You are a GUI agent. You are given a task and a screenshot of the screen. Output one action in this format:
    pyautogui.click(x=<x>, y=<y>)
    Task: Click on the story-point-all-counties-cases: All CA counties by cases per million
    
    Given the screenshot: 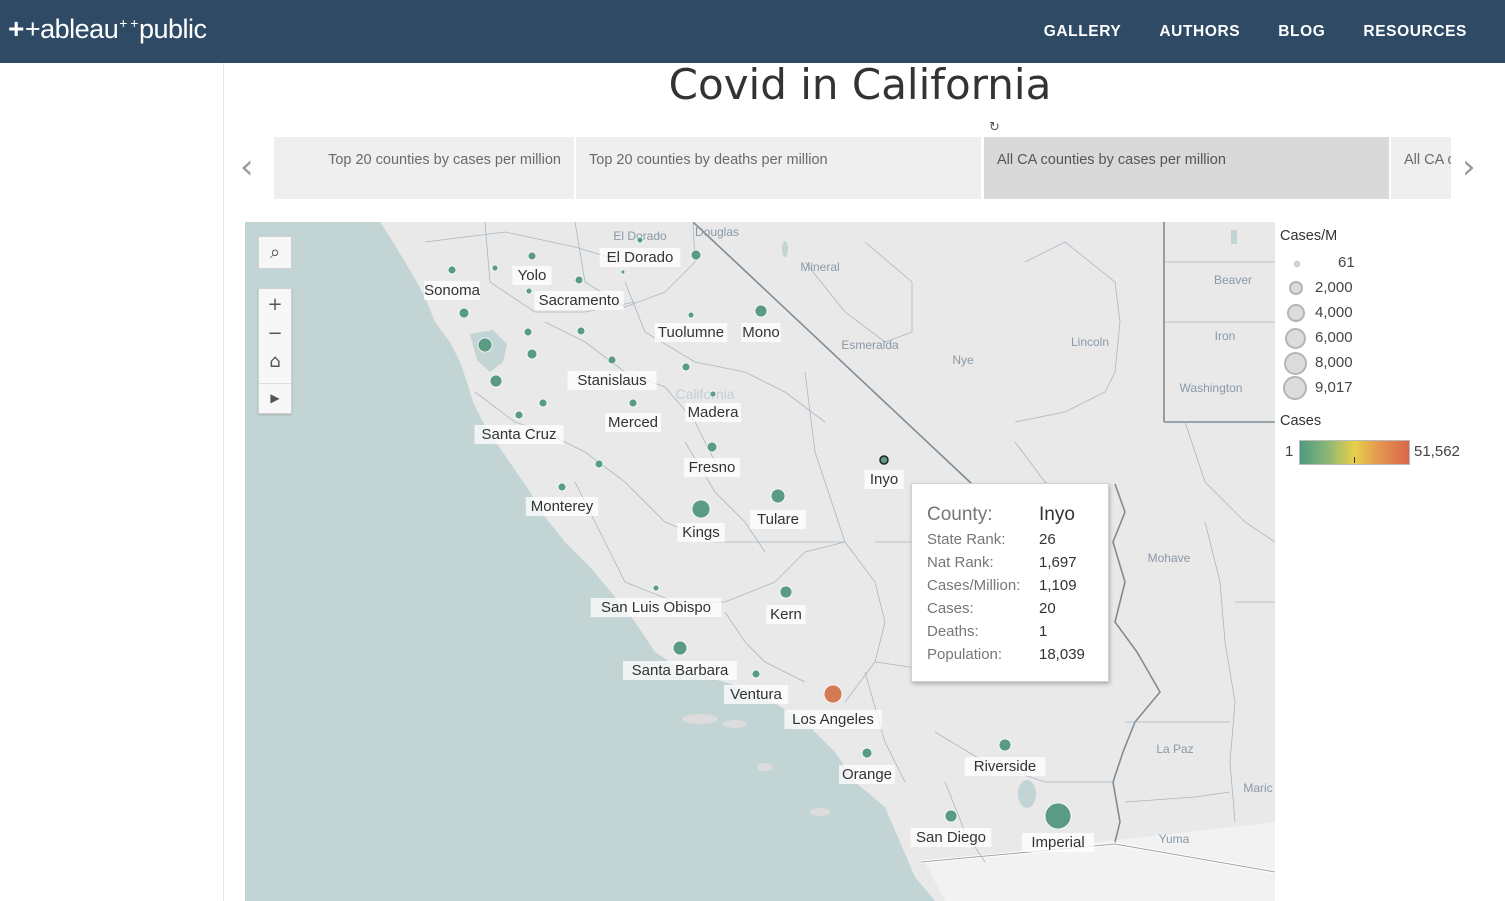 What is the action you would take?
    pyautogui.click(x=1186, y=168)
    